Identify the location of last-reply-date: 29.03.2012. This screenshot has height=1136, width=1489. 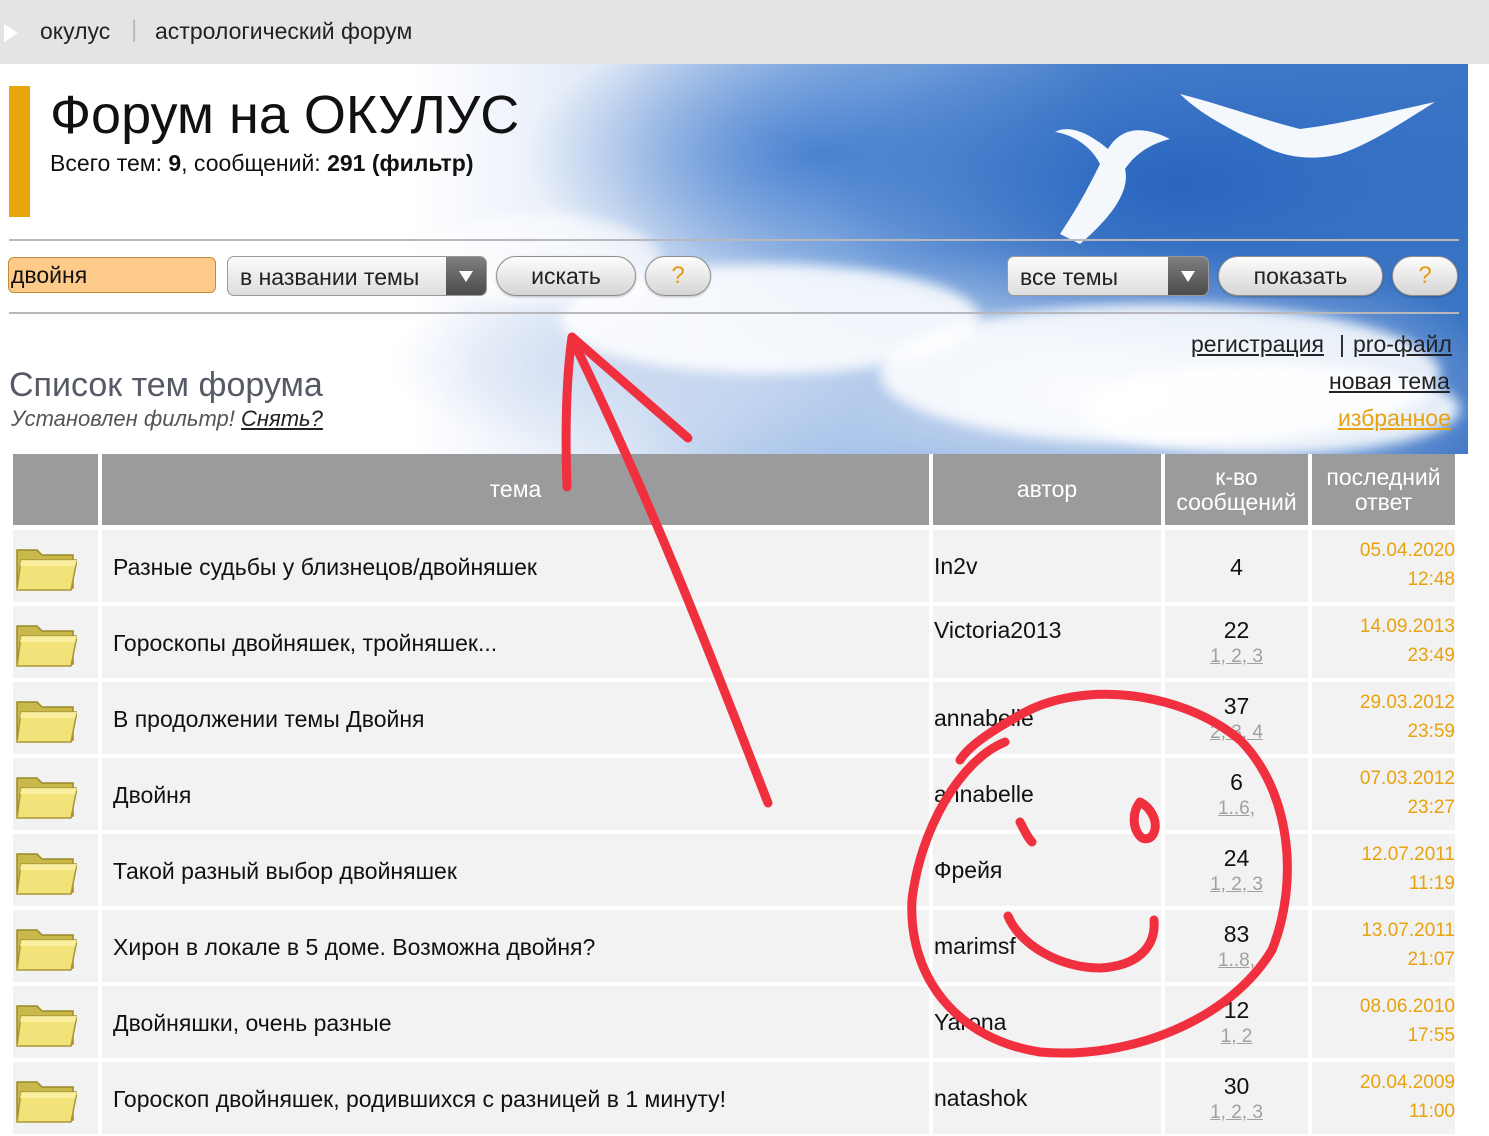
(1407, 702).